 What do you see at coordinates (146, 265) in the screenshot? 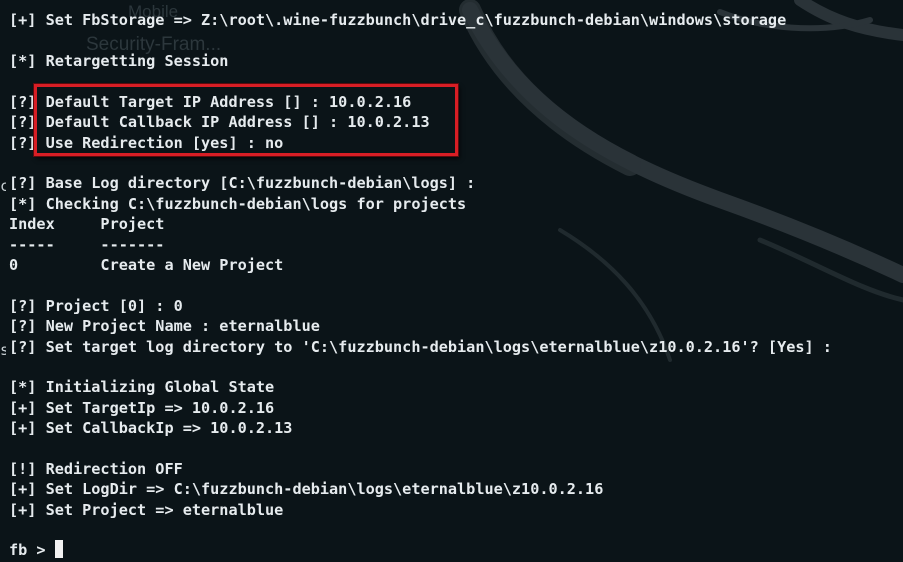
I see `terminal-line: 0 Create a New Project` at bounding box center [146, 265].